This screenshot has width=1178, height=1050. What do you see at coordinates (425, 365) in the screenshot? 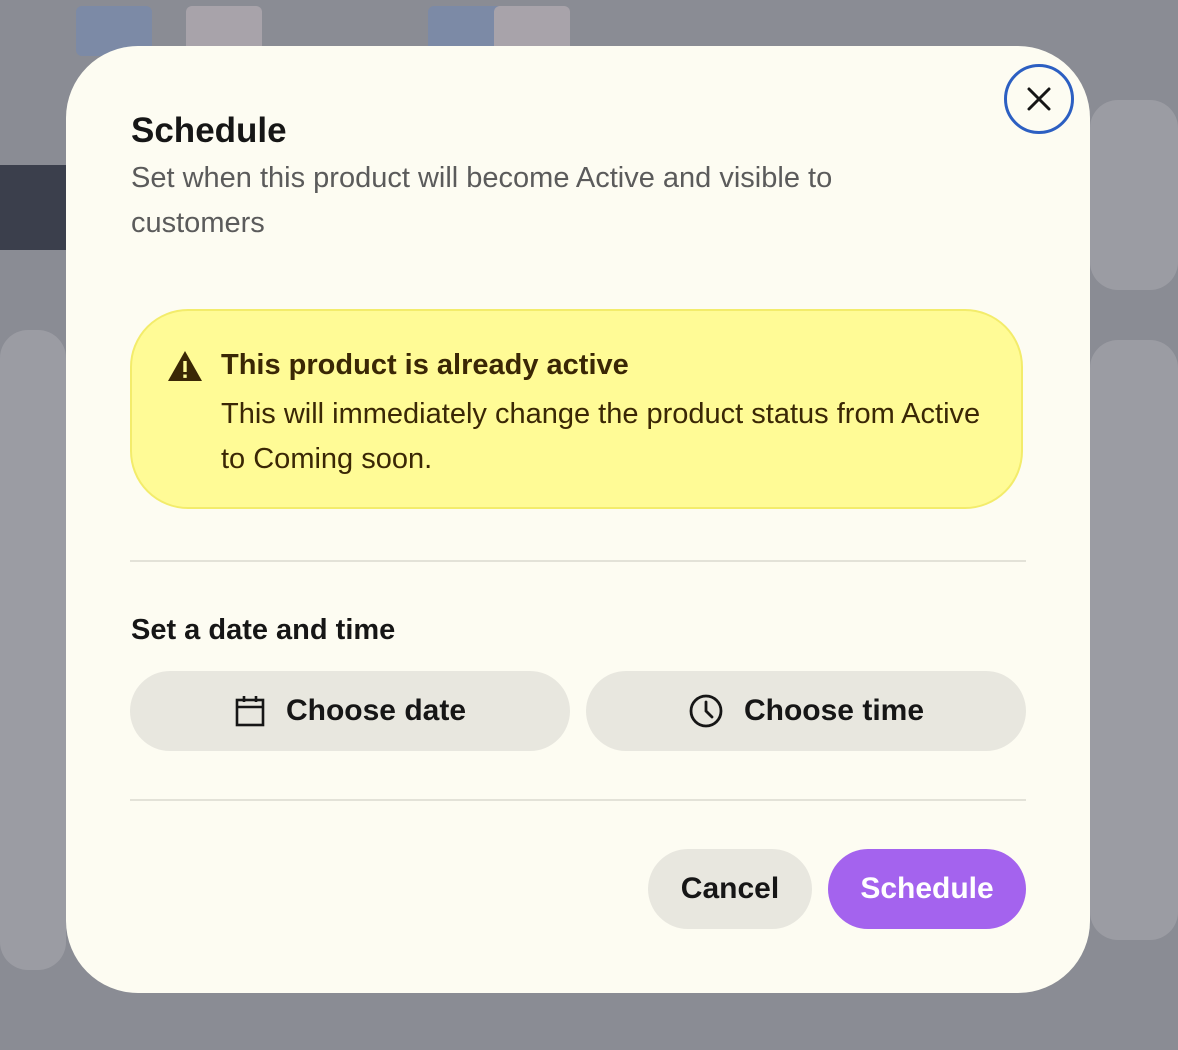
I see `alert-title: This product is already active` at bounding box center [425, 365].